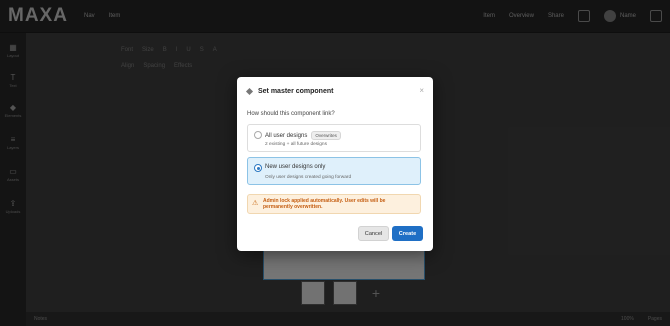 The height and width of the screenshot is (326, 670). What do you see at coordinates (407, 233) in the screenshot?
I see `create-button: Create` at bounding box center [407, 233].